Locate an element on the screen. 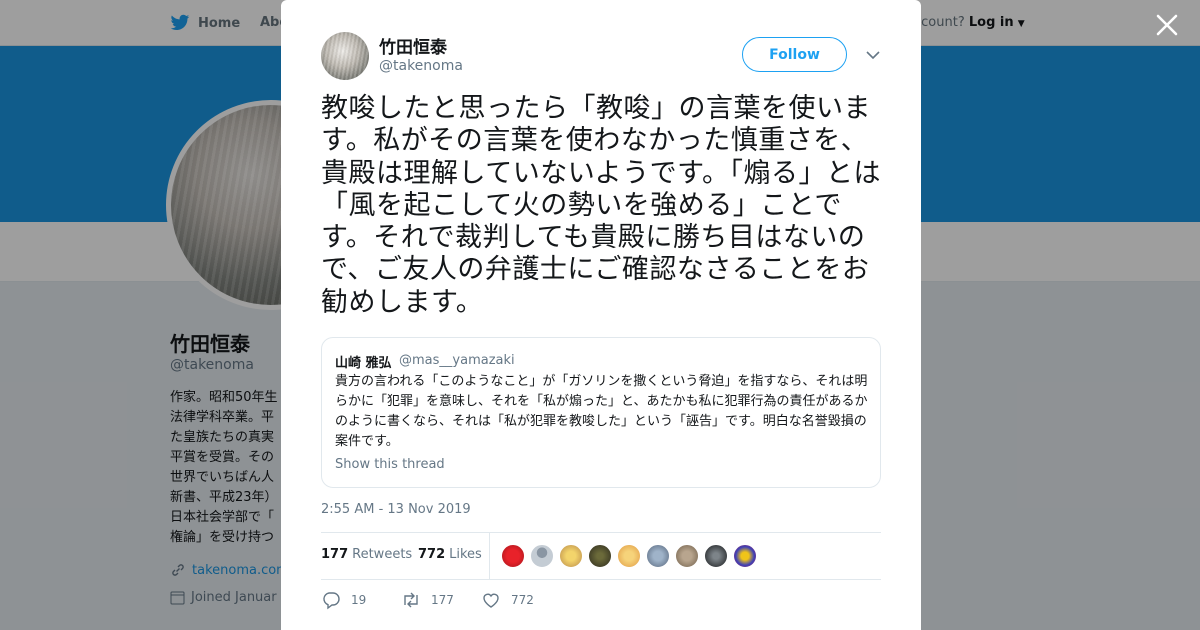 This screenshot has width=1200, height=630. retweets-stat: 177 Retweets is located at coordinates (366, 554).